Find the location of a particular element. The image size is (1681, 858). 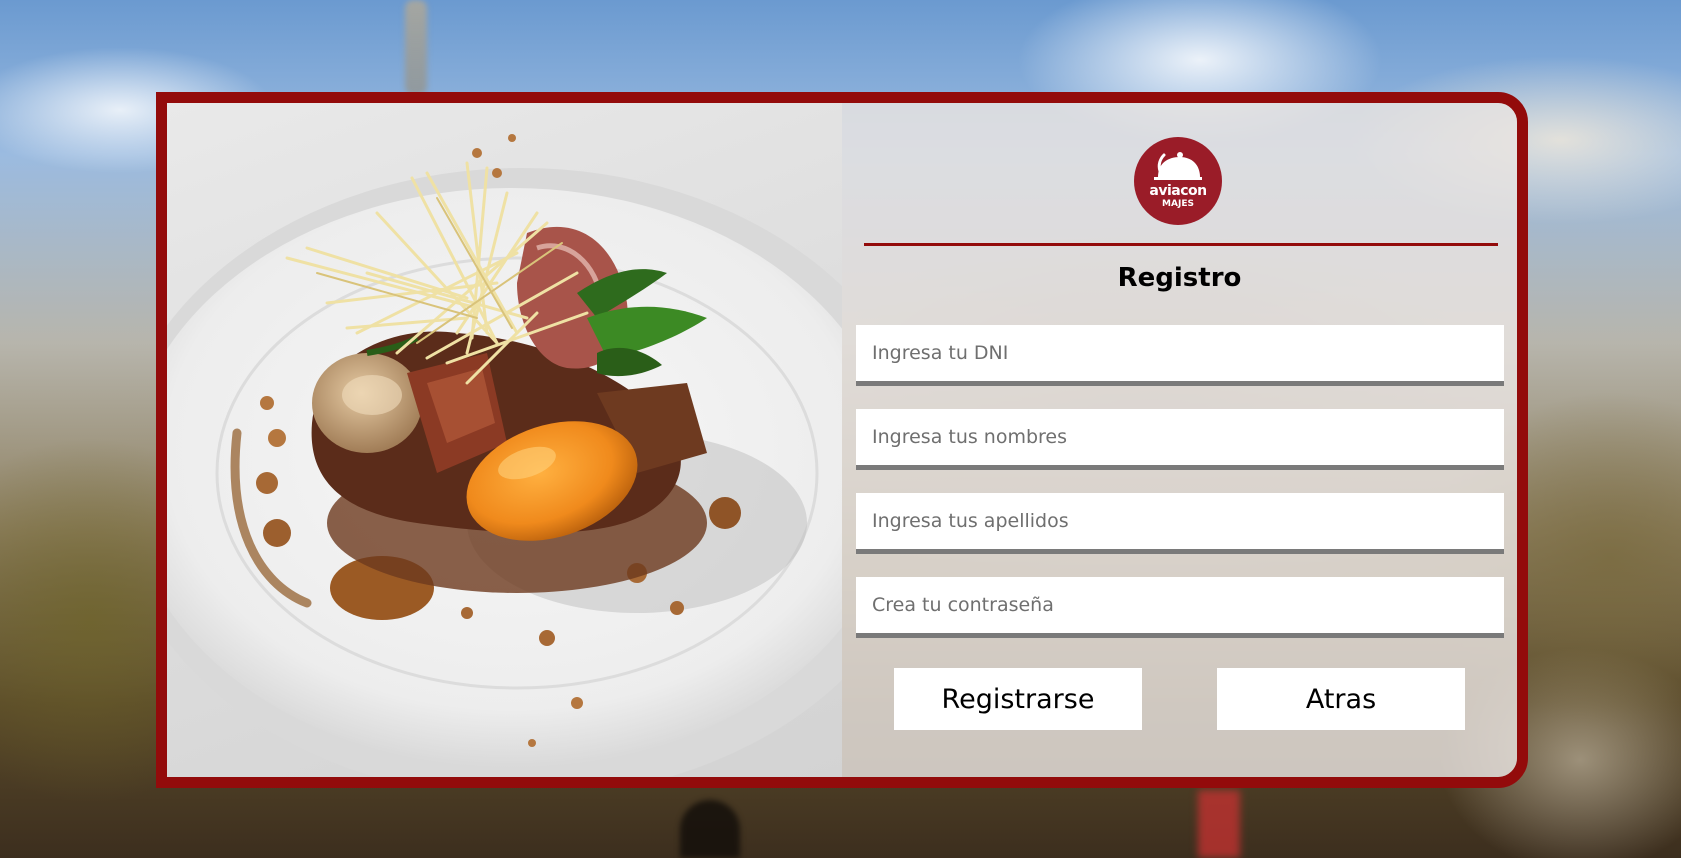

background-flag is located at coordinates (1219, 824).